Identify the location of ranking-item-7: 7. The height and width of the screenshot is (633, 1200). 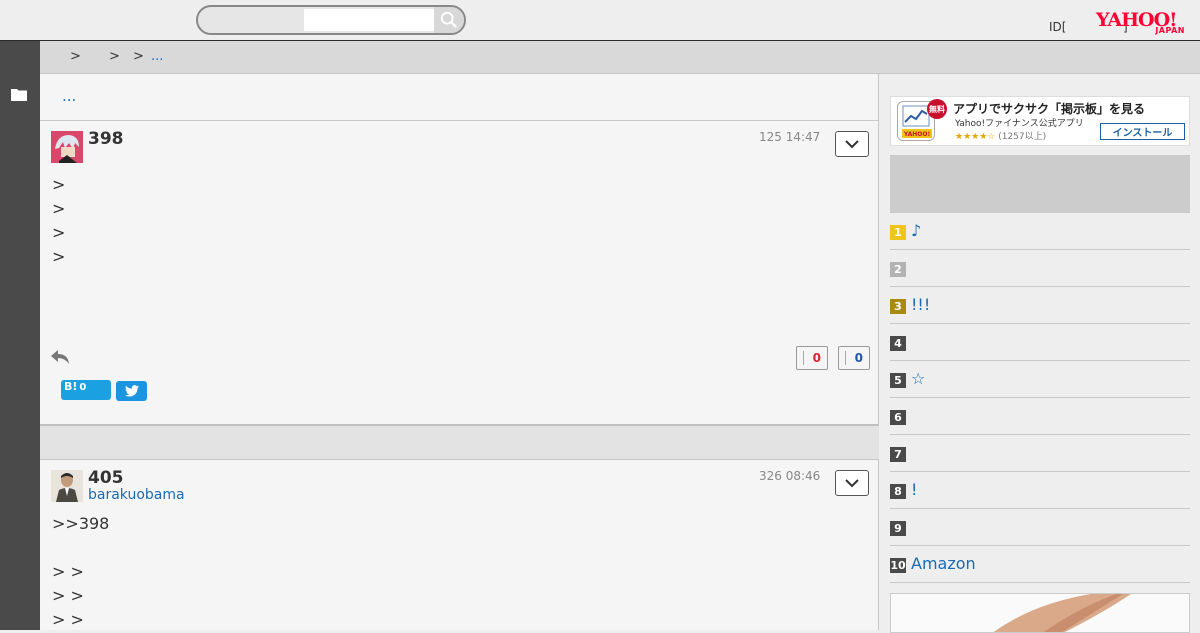
(1040, 453).